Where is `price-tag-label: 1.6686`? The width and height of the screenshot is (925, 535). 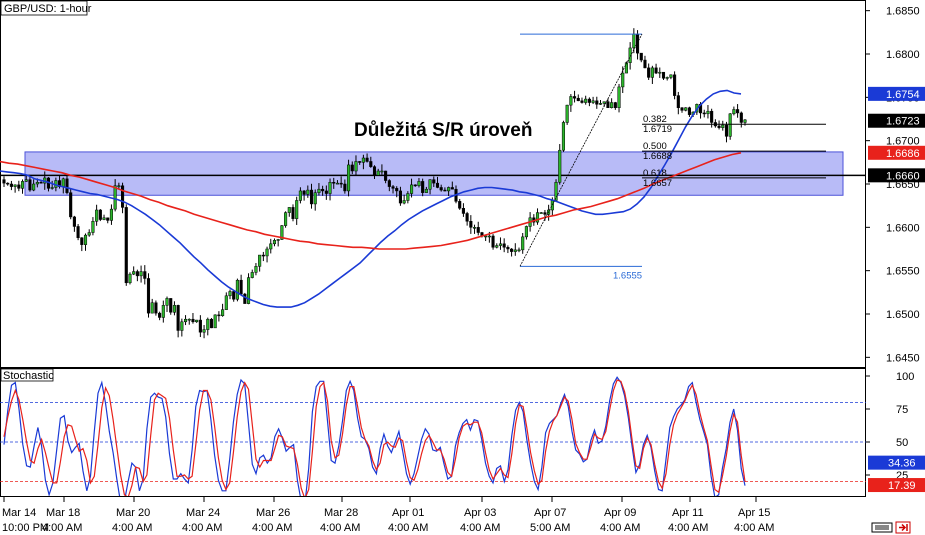 price-tag-label: 1.6686 is located at coordinates (903, 154).